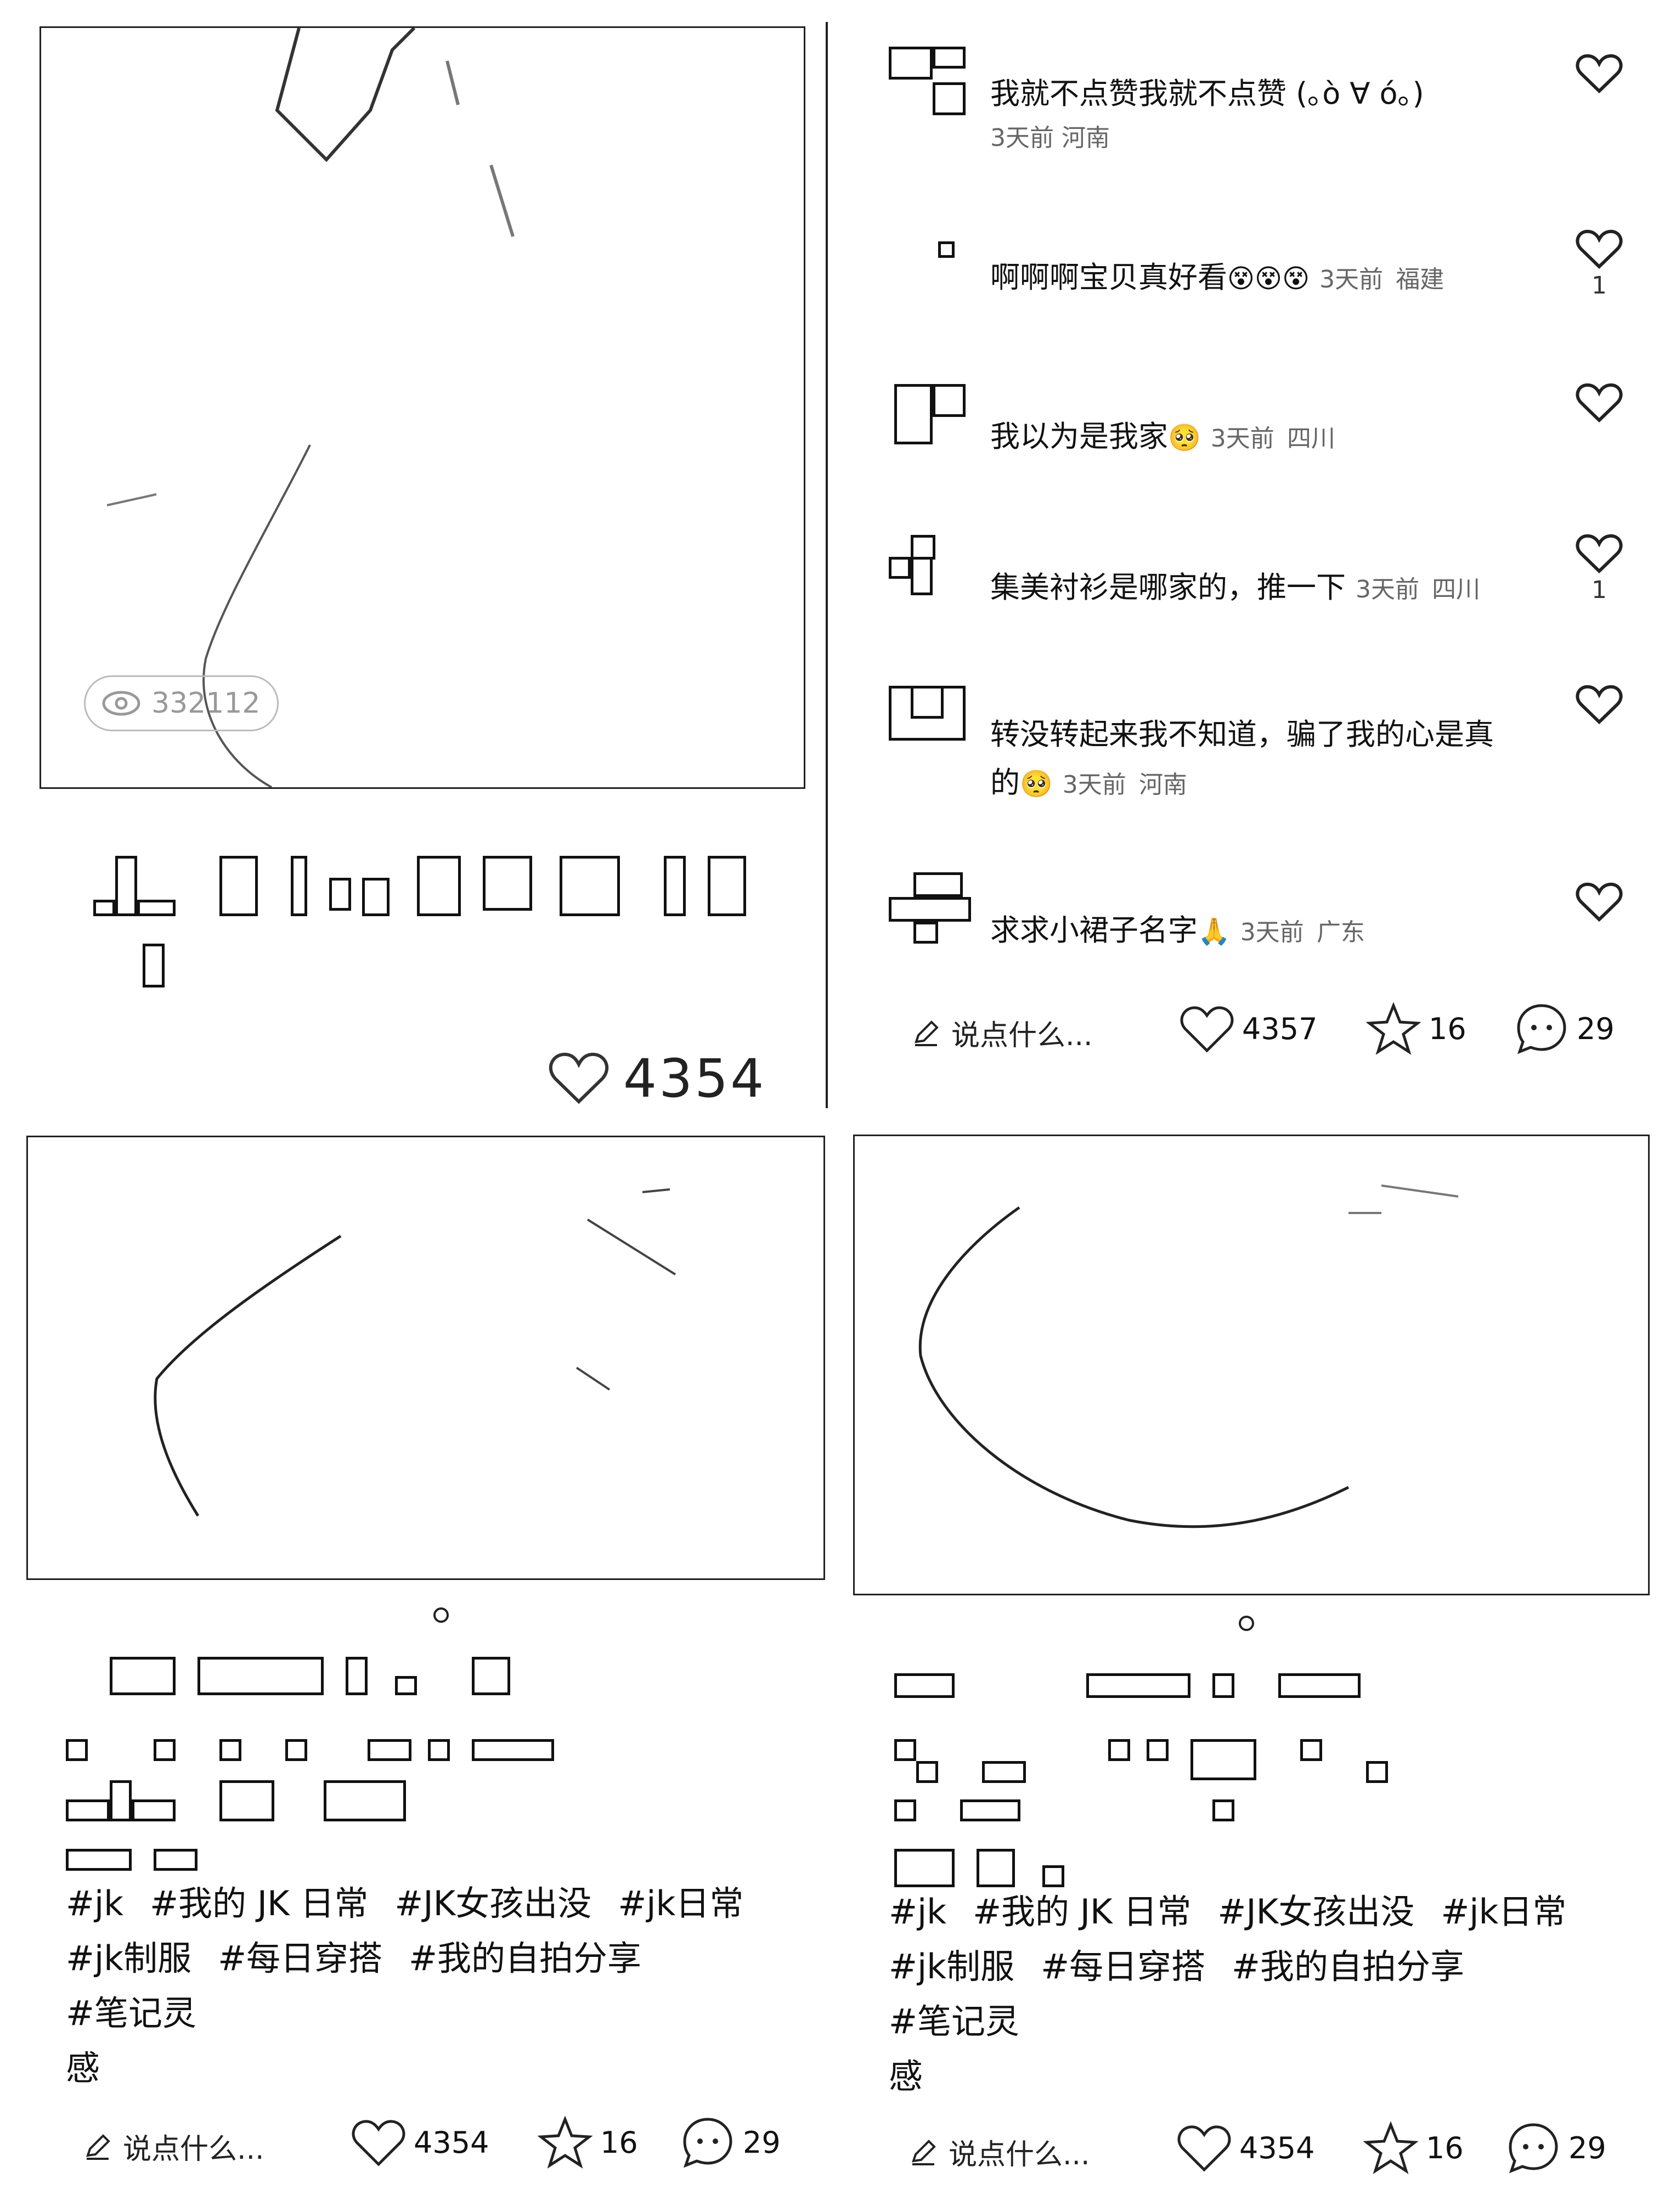 This screenshot has width=1659, height=2212. Describe the element at coordinates (1163, 785) in the screenshot. I see `comment-region: 河南` at that location.